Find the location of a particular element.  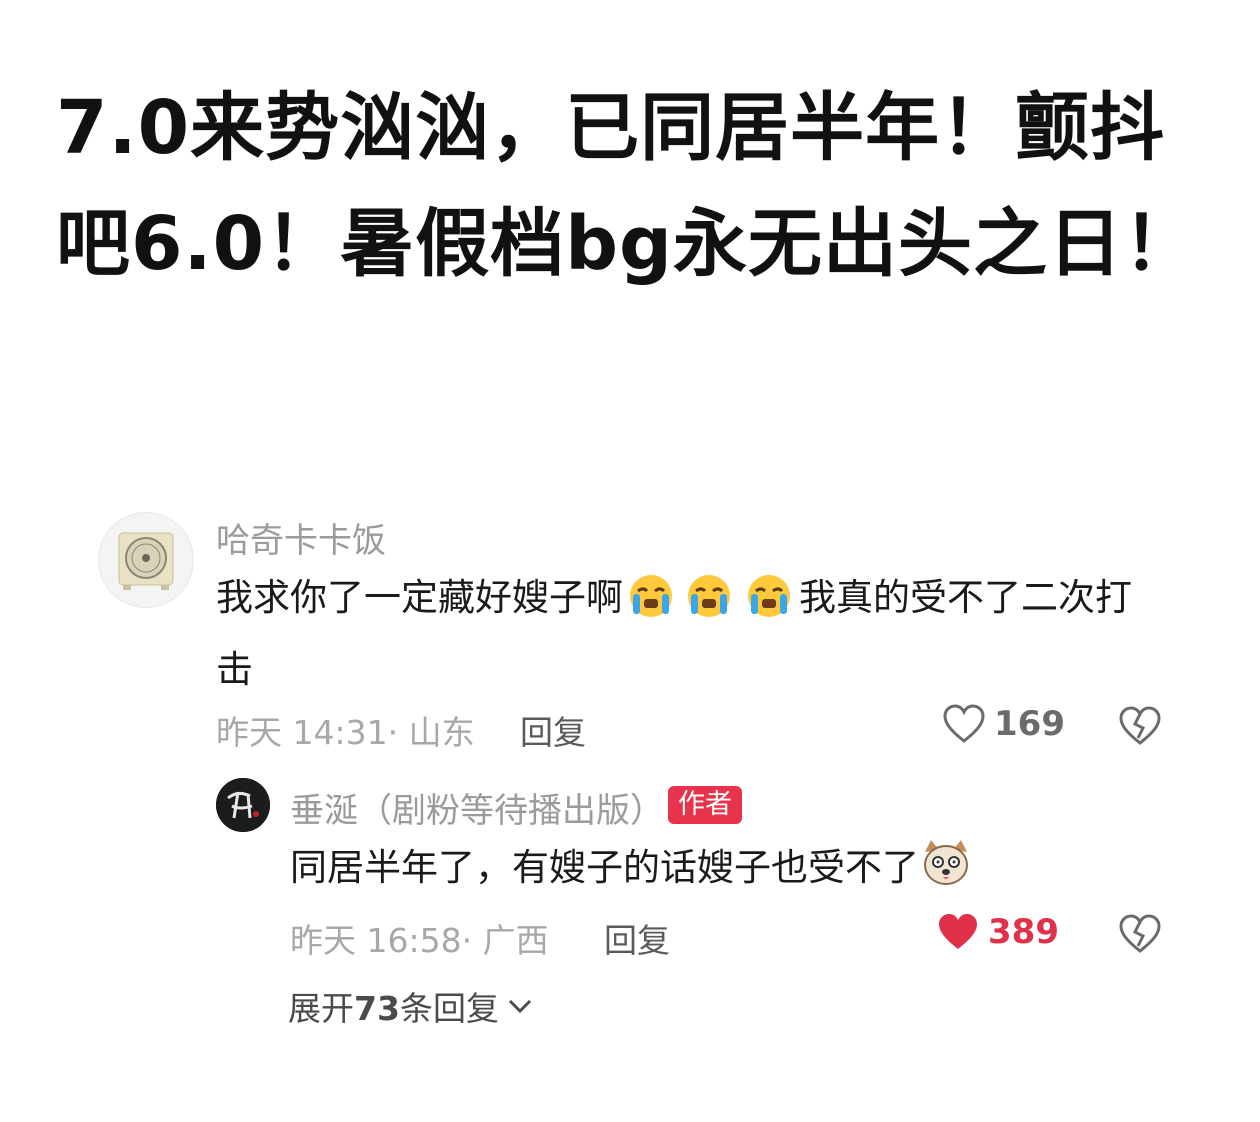

reply-dislike-button is located at coordinates (1140, 936).